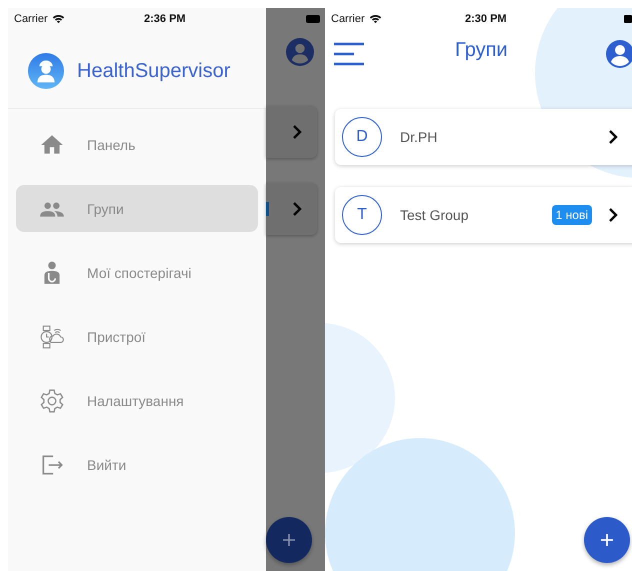 Image resolution: width=632 pixels, height=571 pixels. I want to click on status-time: 2:30 PM, so click(486, 19).